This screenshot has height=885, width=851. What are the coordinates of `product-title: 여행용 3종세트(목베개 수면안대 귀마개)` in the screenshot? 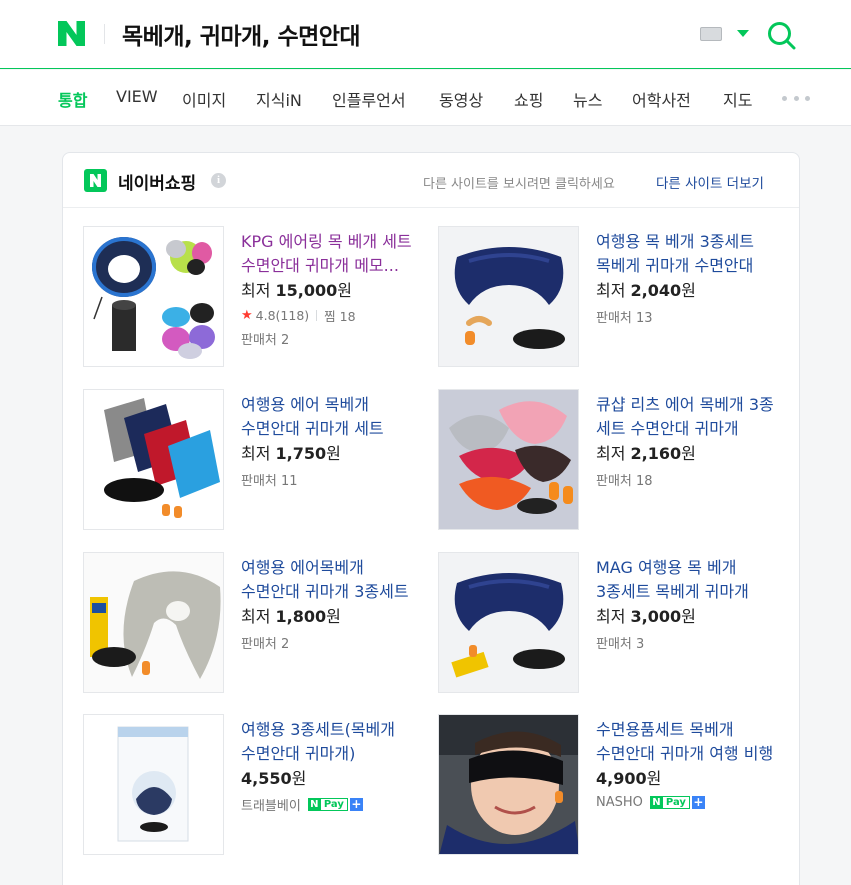 It's located at (334, 742).